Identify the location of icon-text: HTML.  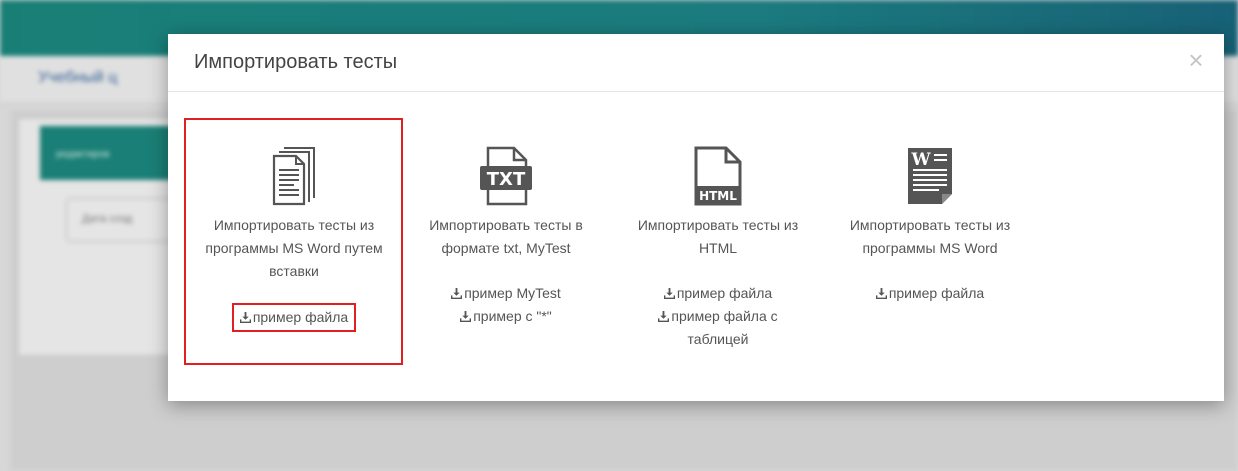
(718, 196).